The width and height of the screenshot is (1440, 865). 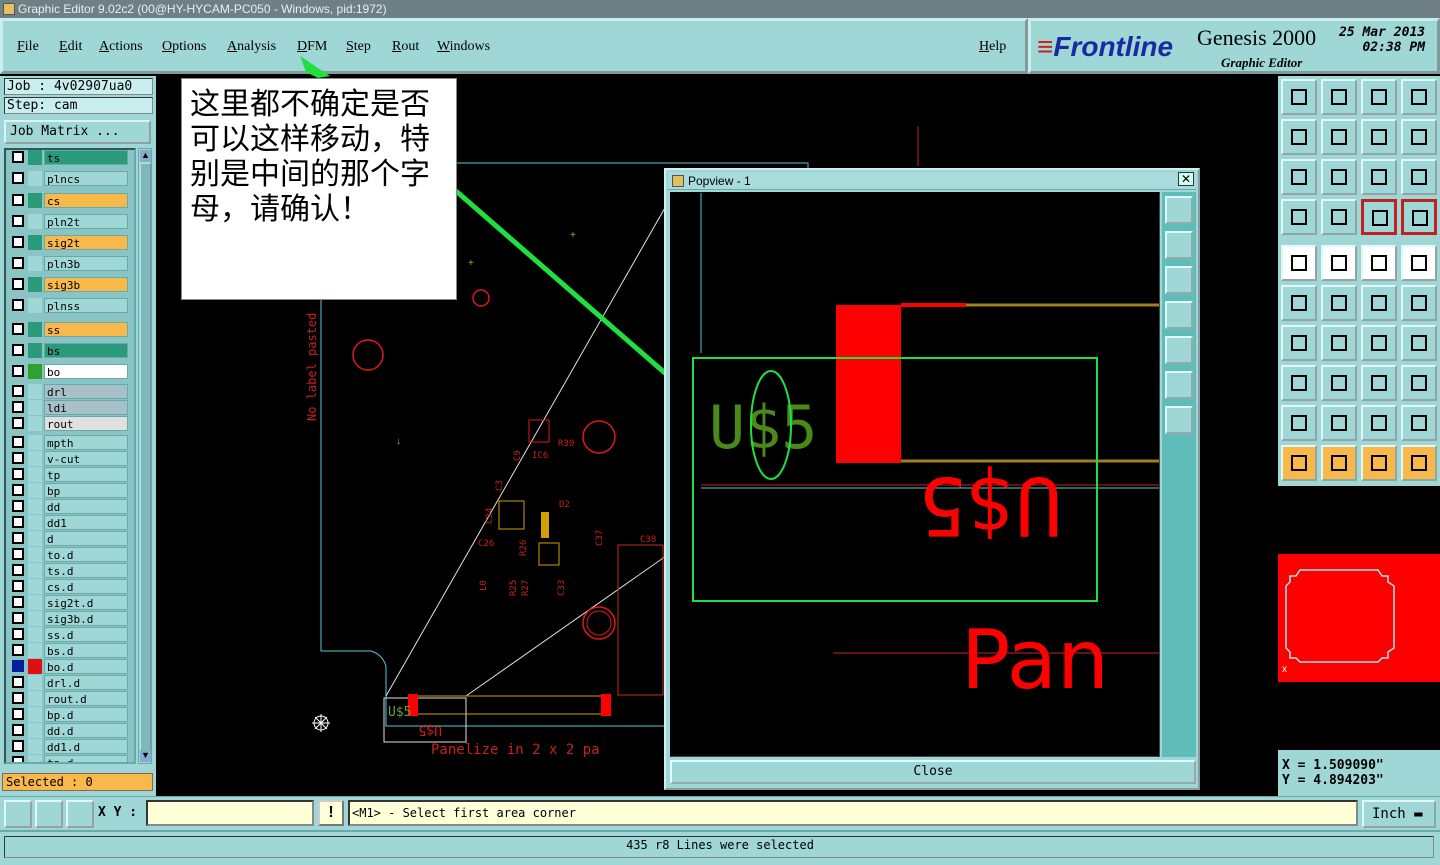 I want to click on line-icon, so click(x=1339, y=343).